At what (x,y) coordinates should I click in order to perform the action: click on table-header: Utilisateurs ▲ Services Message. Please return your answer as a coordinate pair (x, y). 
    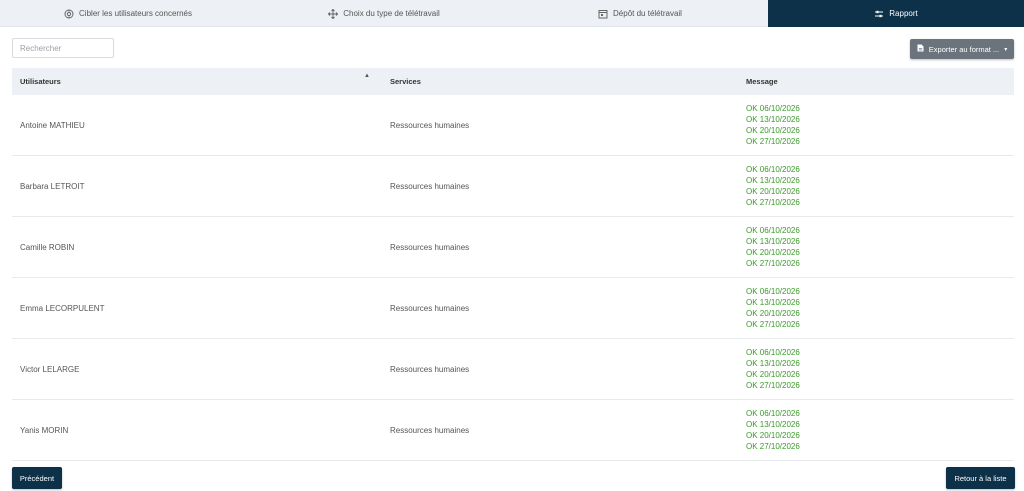
    Looking at the image, I should click on (513, 81).